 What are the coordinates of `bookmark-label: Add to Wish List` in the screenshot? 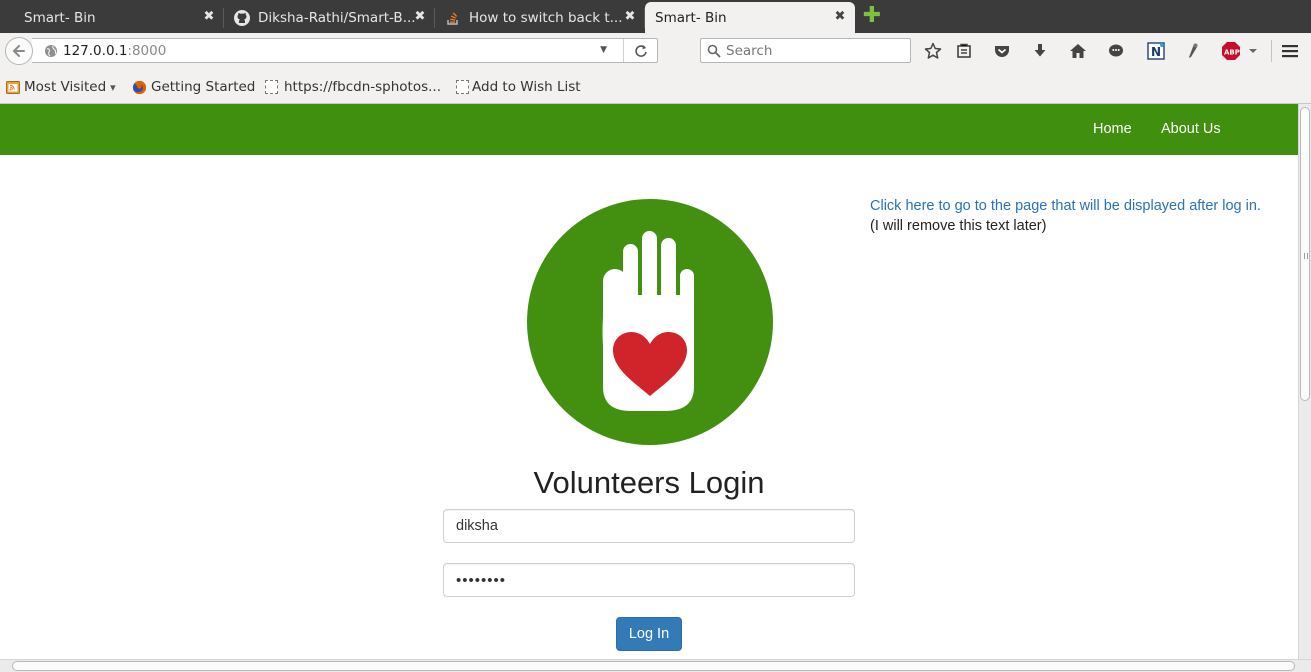 It's located at (526, 87).